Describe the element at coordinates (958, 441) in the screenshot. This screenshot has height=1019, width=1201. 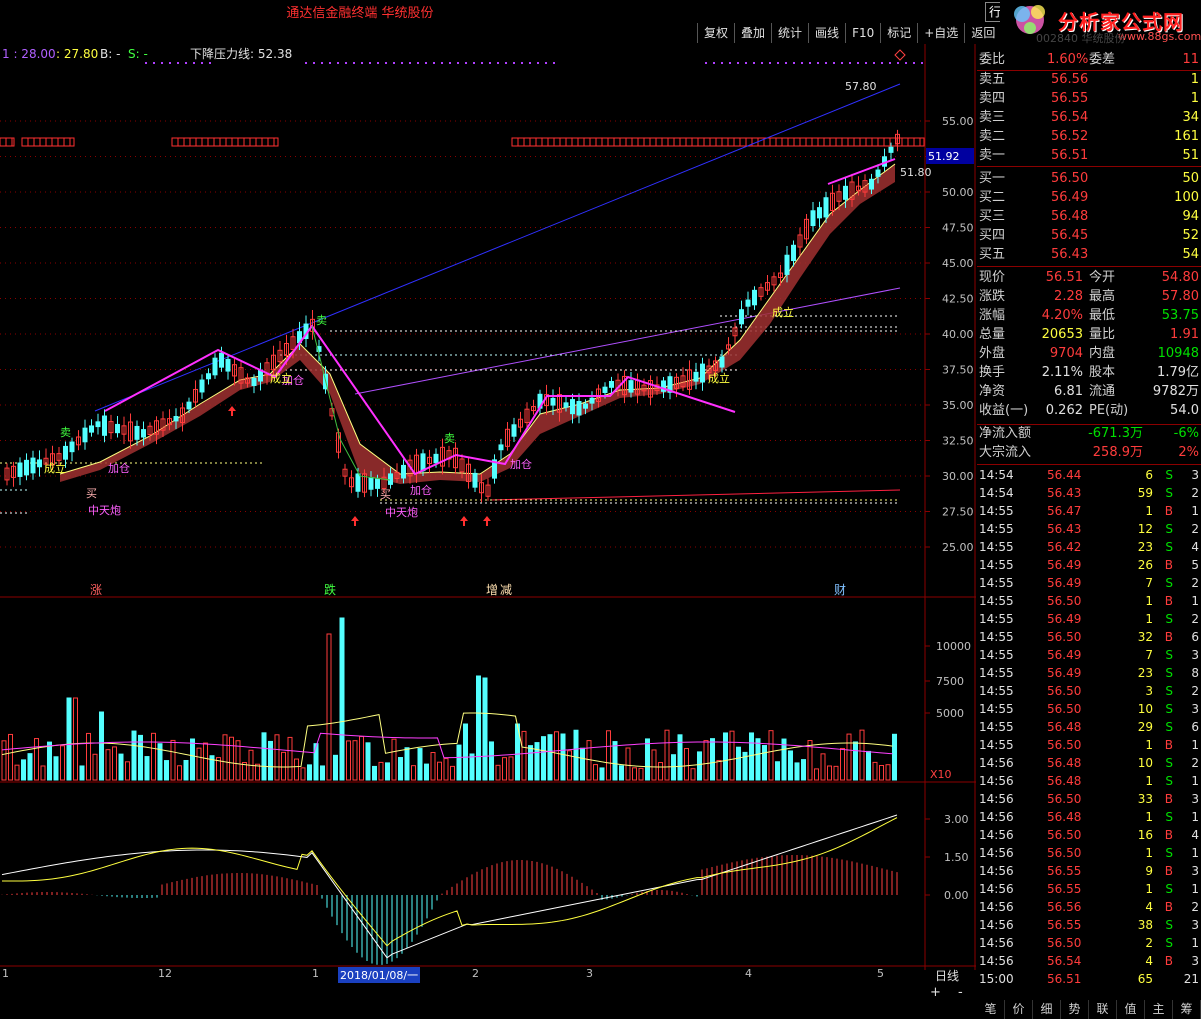
I see `price-tick: 32.50` at that location.